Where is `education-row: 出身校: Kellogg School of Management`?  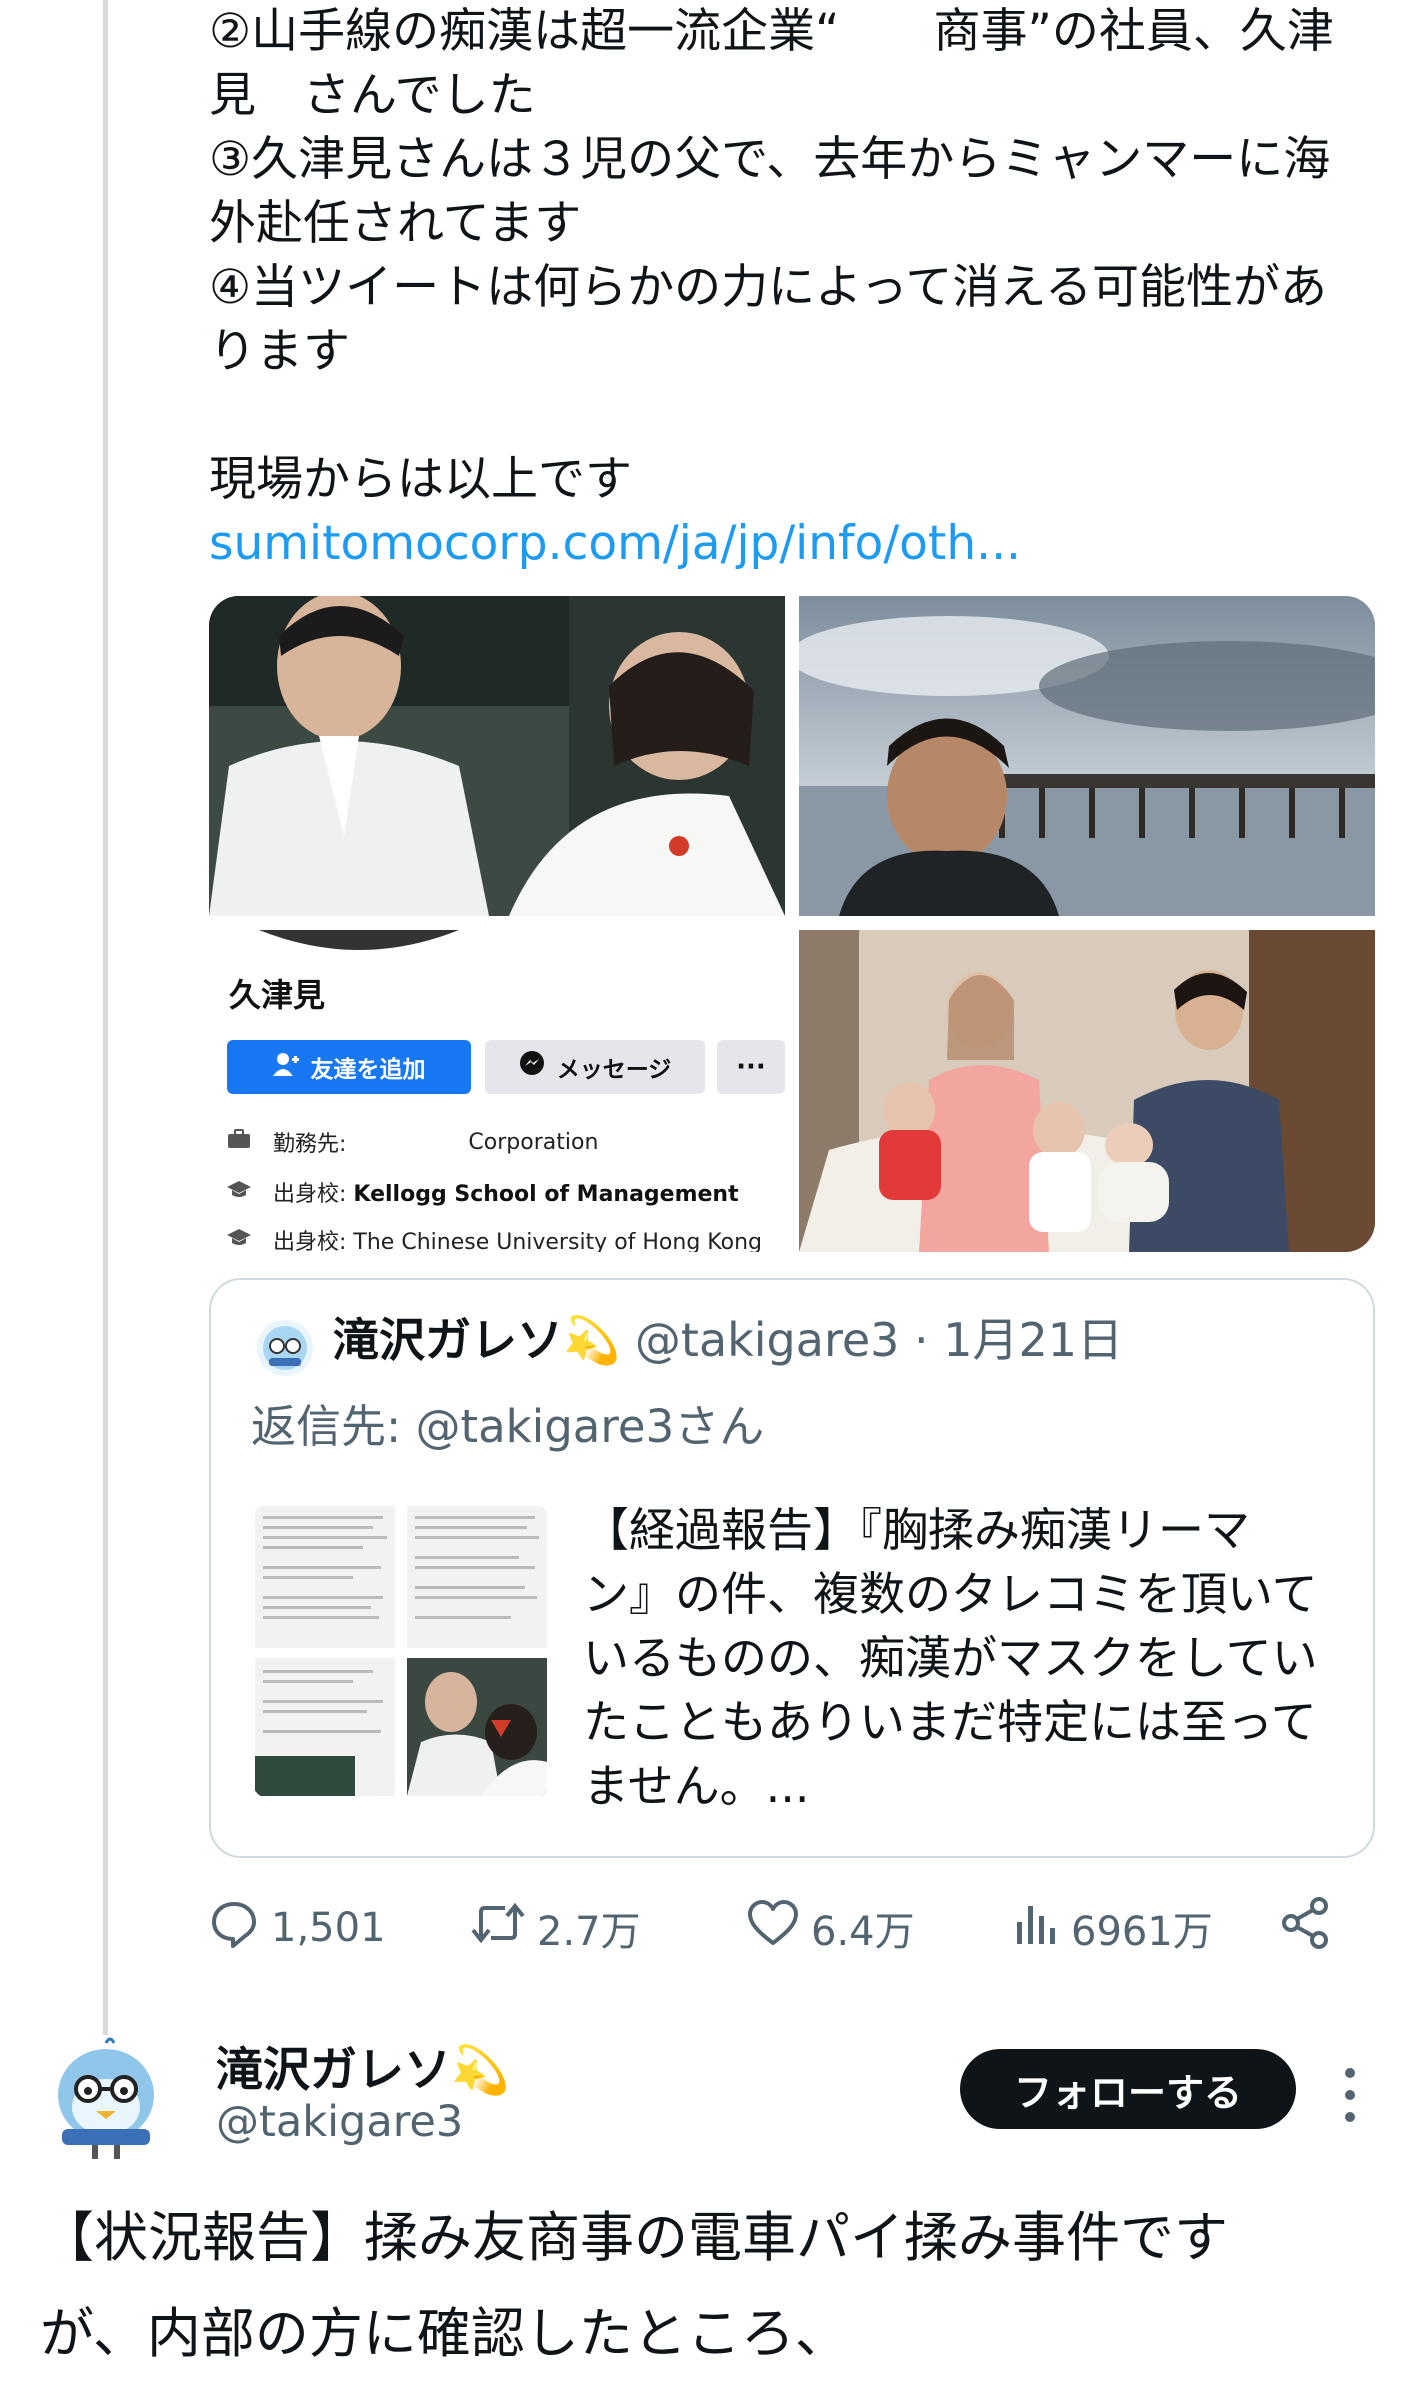
education-row: 出身校: Kellogg School of Management is located at coordinates (483, 1192).